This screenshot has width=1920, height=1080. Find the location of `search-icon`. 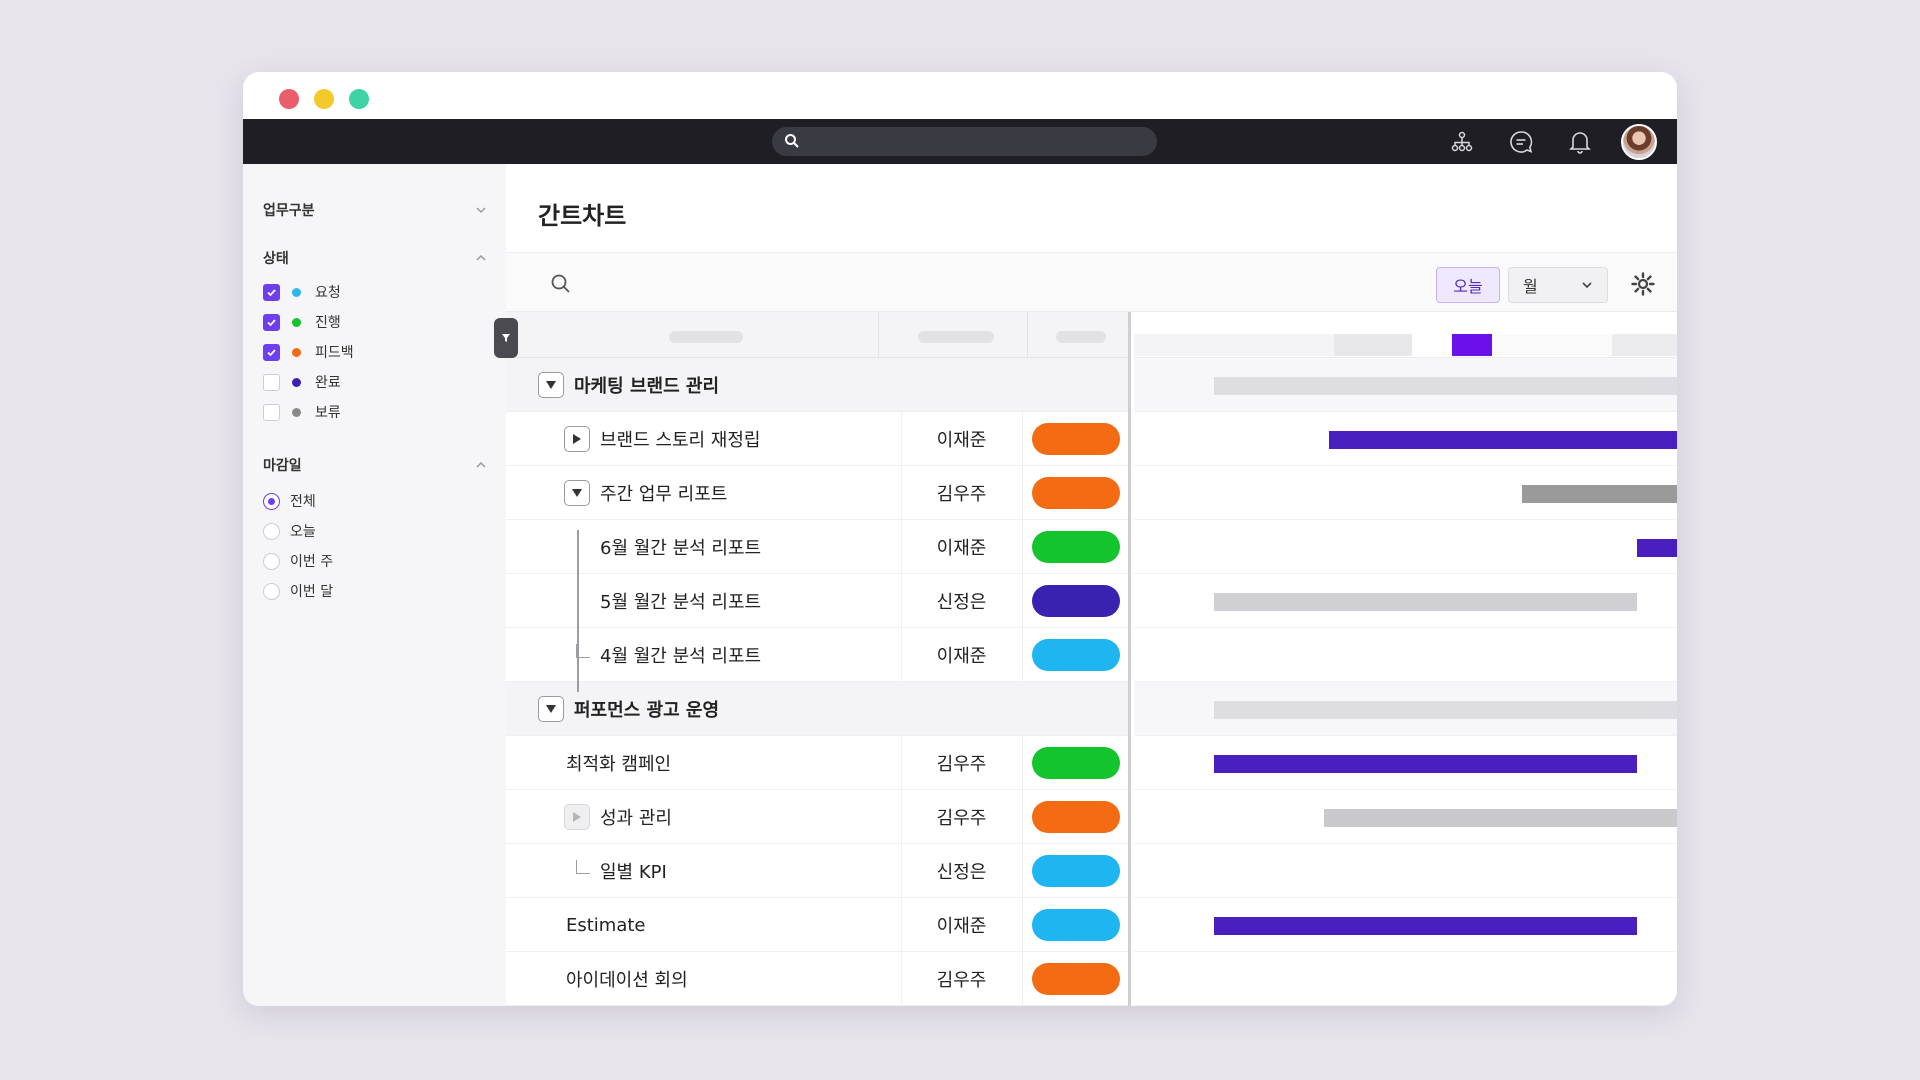

search-icon is located at coordinates (561, 284).